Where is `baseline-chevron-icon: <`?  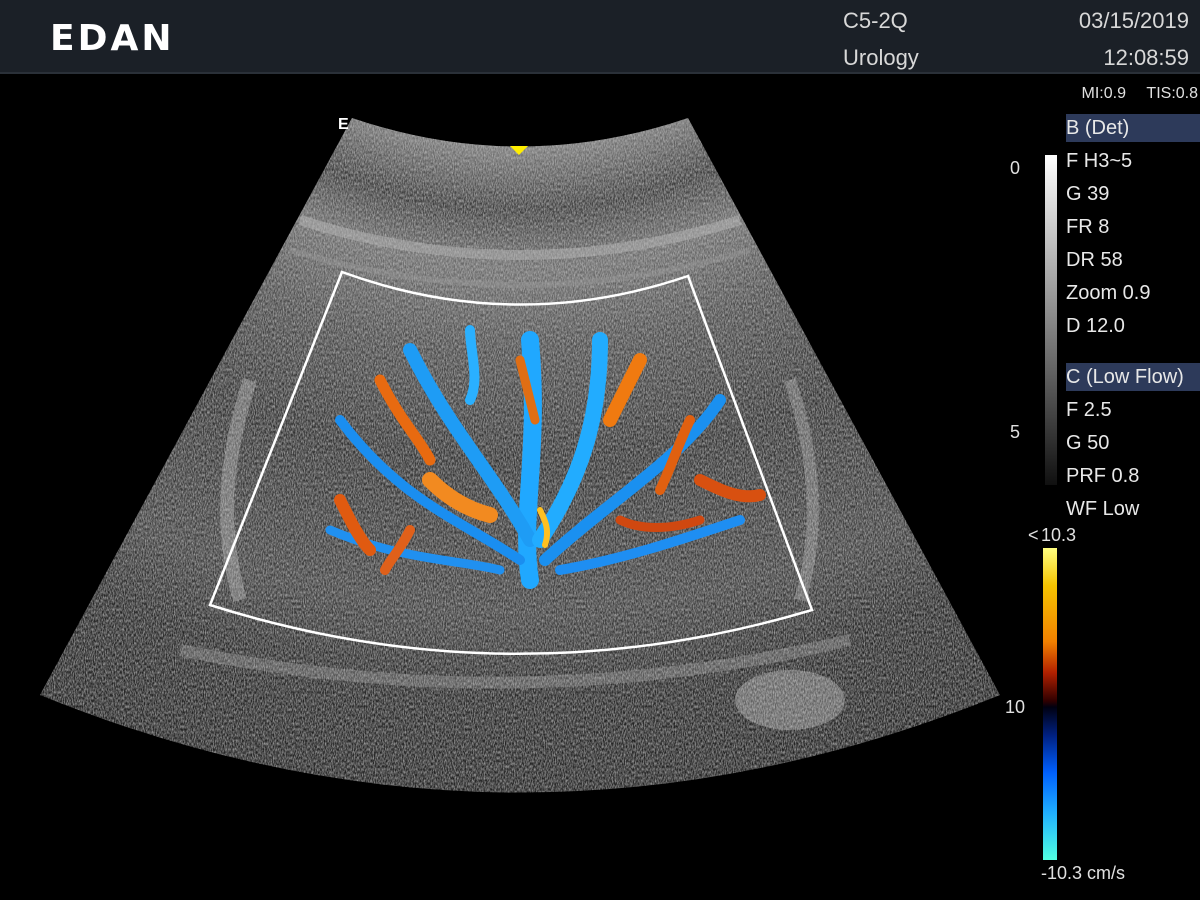 baseline-chevron-icon: < is located at coordinates (1033, 535).